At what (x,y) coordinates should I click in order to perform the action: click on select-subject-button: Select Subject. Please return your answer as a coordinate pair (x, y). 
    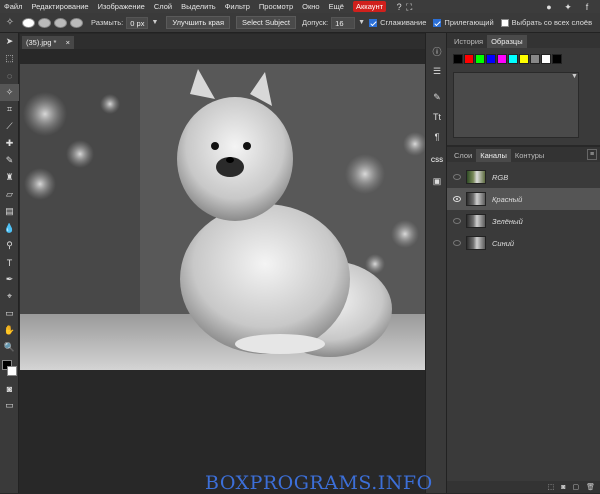
    Looking at the image, I should click on (266, 22).